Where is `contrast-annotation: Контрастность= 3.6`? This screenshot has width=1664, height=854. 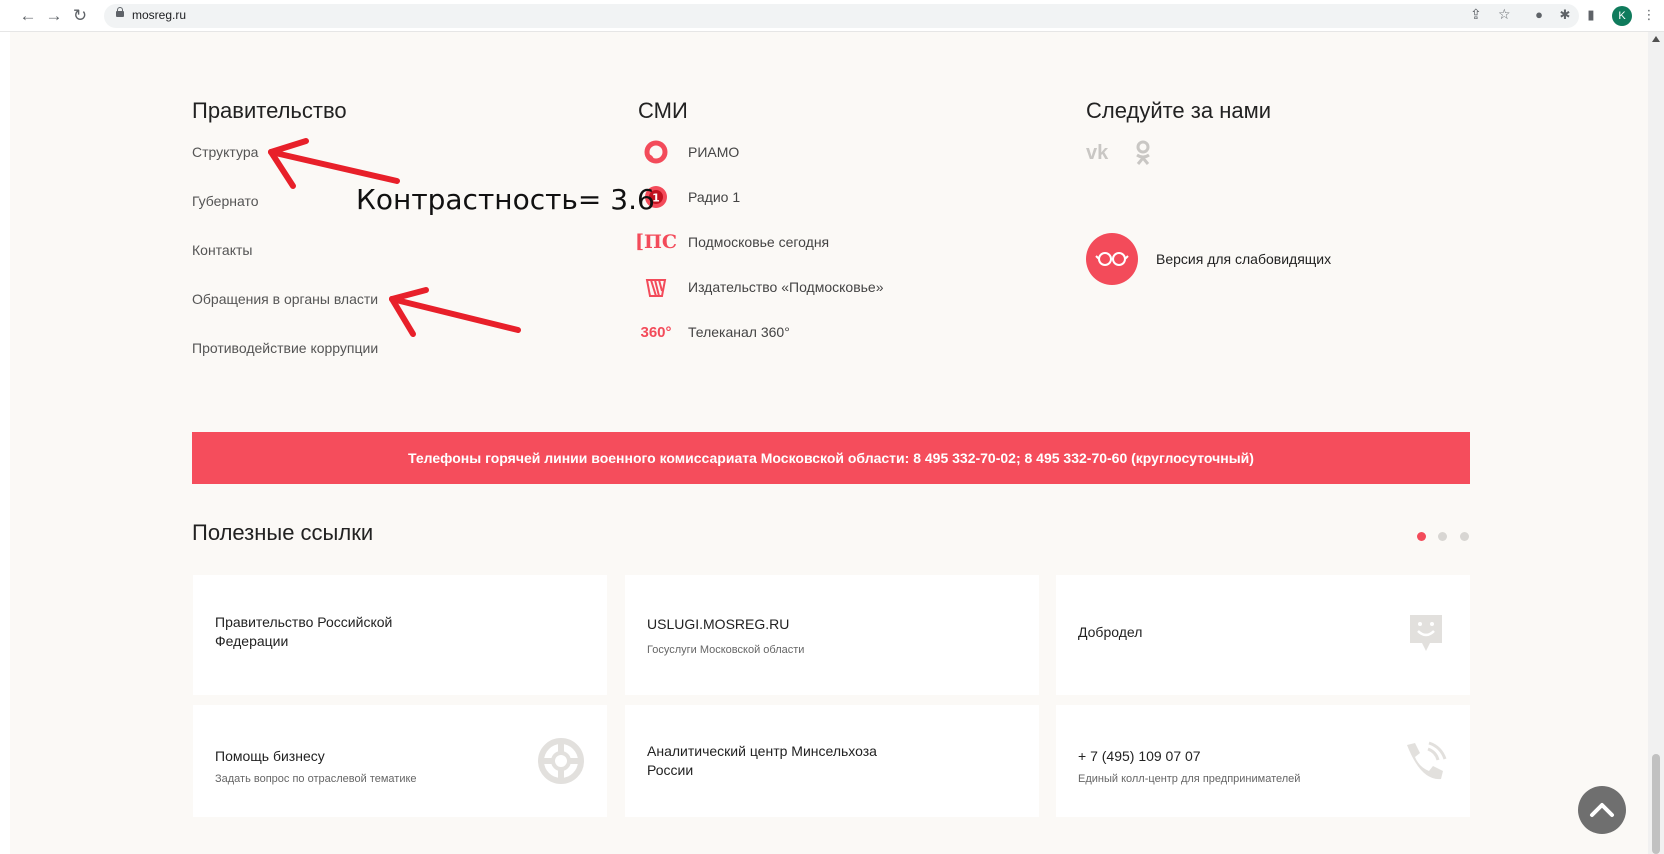
contrast-annotation: Контрастность= 3.6 is located at coordinates (505, 199).